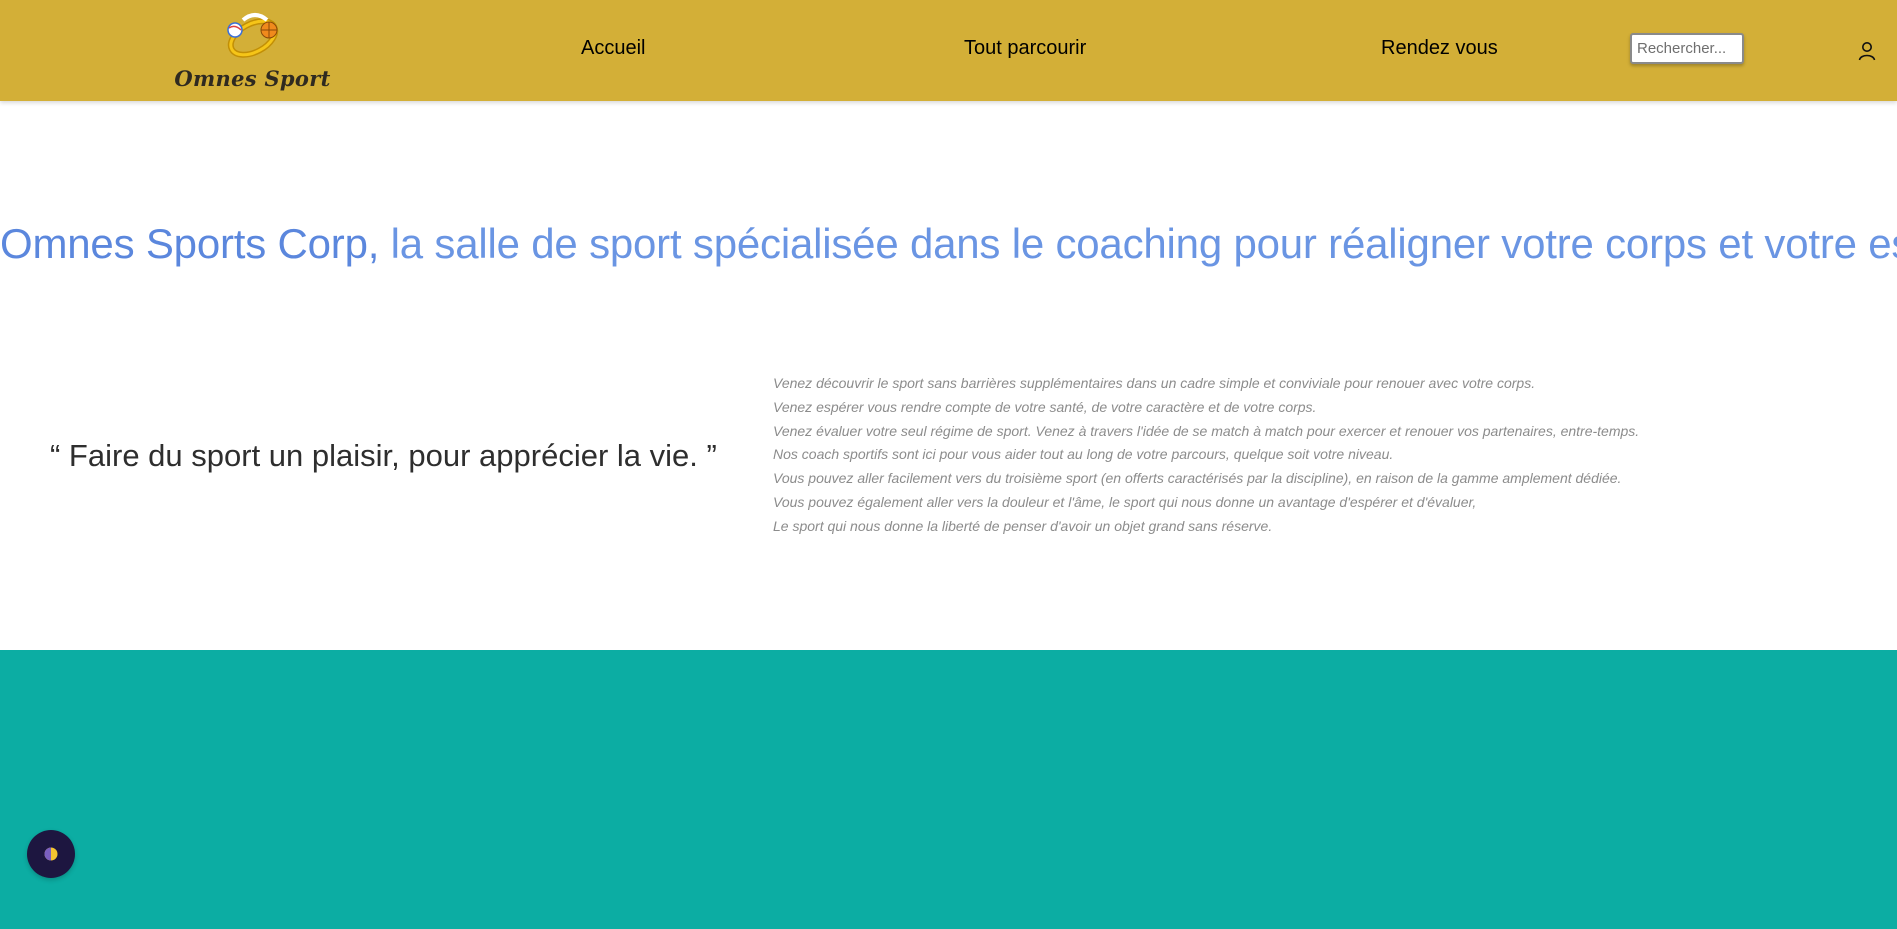 This screenshot has width=1897, height=929. I want to click on half-moon-icon, so click(51, 854).